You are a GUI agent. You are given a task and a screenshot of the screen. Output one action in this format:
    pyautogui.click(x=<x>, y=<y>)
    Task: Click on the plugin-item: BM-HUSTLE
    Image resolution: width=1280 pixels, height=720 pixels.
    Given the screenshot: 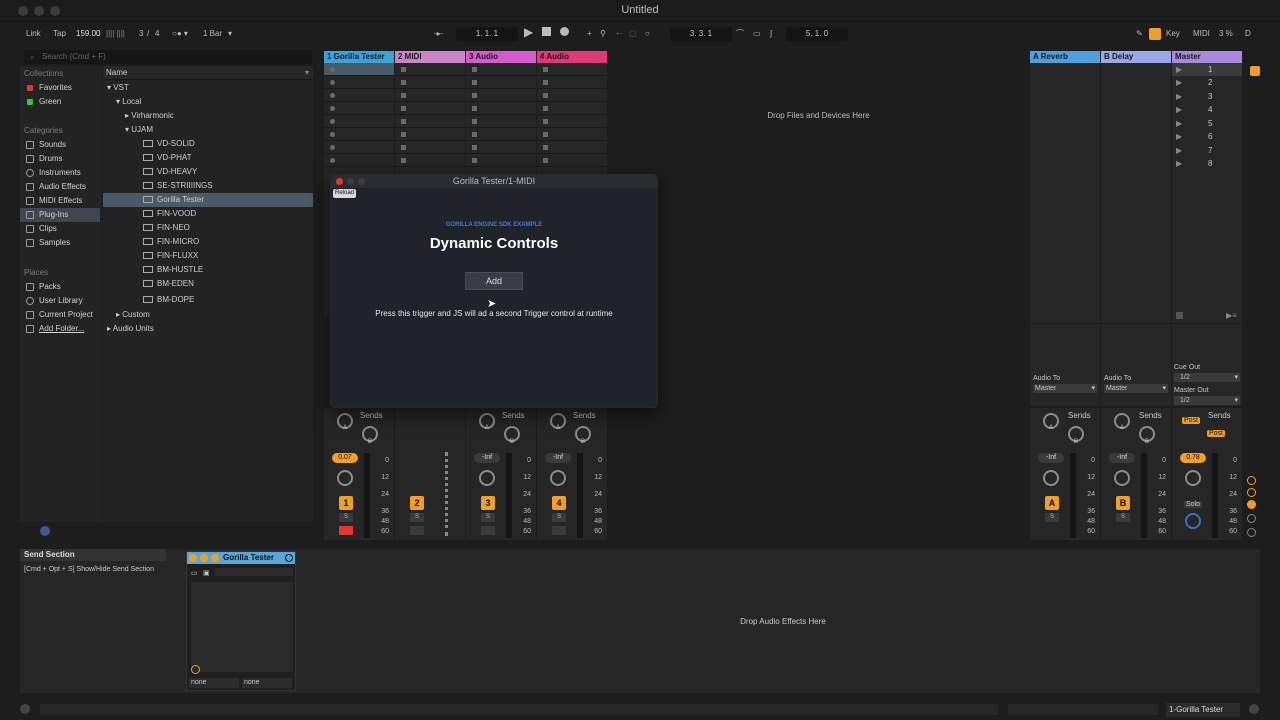 What is the action you would take?
    pyautogui.click(x=173, y=270)
    